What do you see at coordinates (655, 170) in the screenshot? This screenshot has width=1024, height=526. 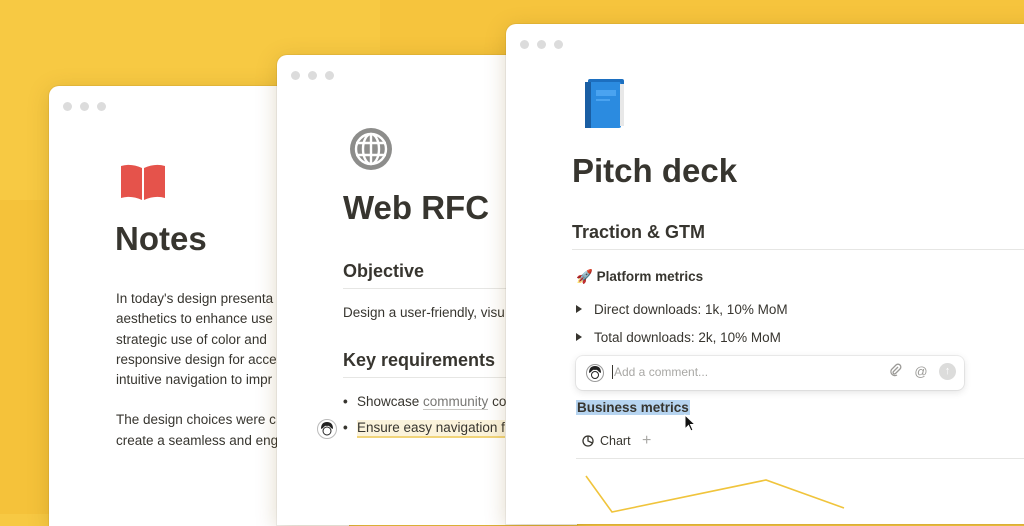 I see `page-title: Pitch deck` at bounding box center [655, 170].